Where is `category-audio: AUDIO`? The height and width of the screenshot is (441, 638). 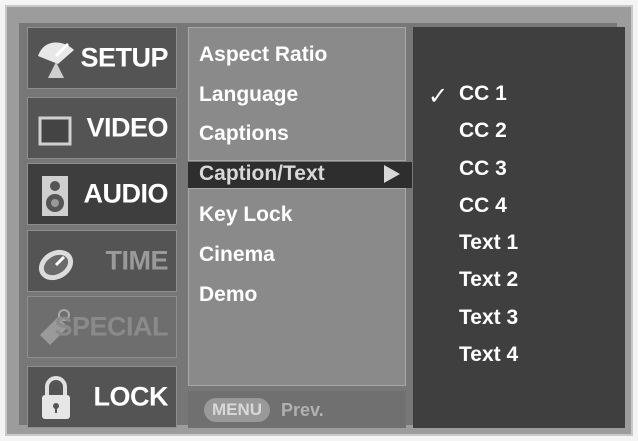 category-audio: AUDIO is located at coordinates (102, 194).